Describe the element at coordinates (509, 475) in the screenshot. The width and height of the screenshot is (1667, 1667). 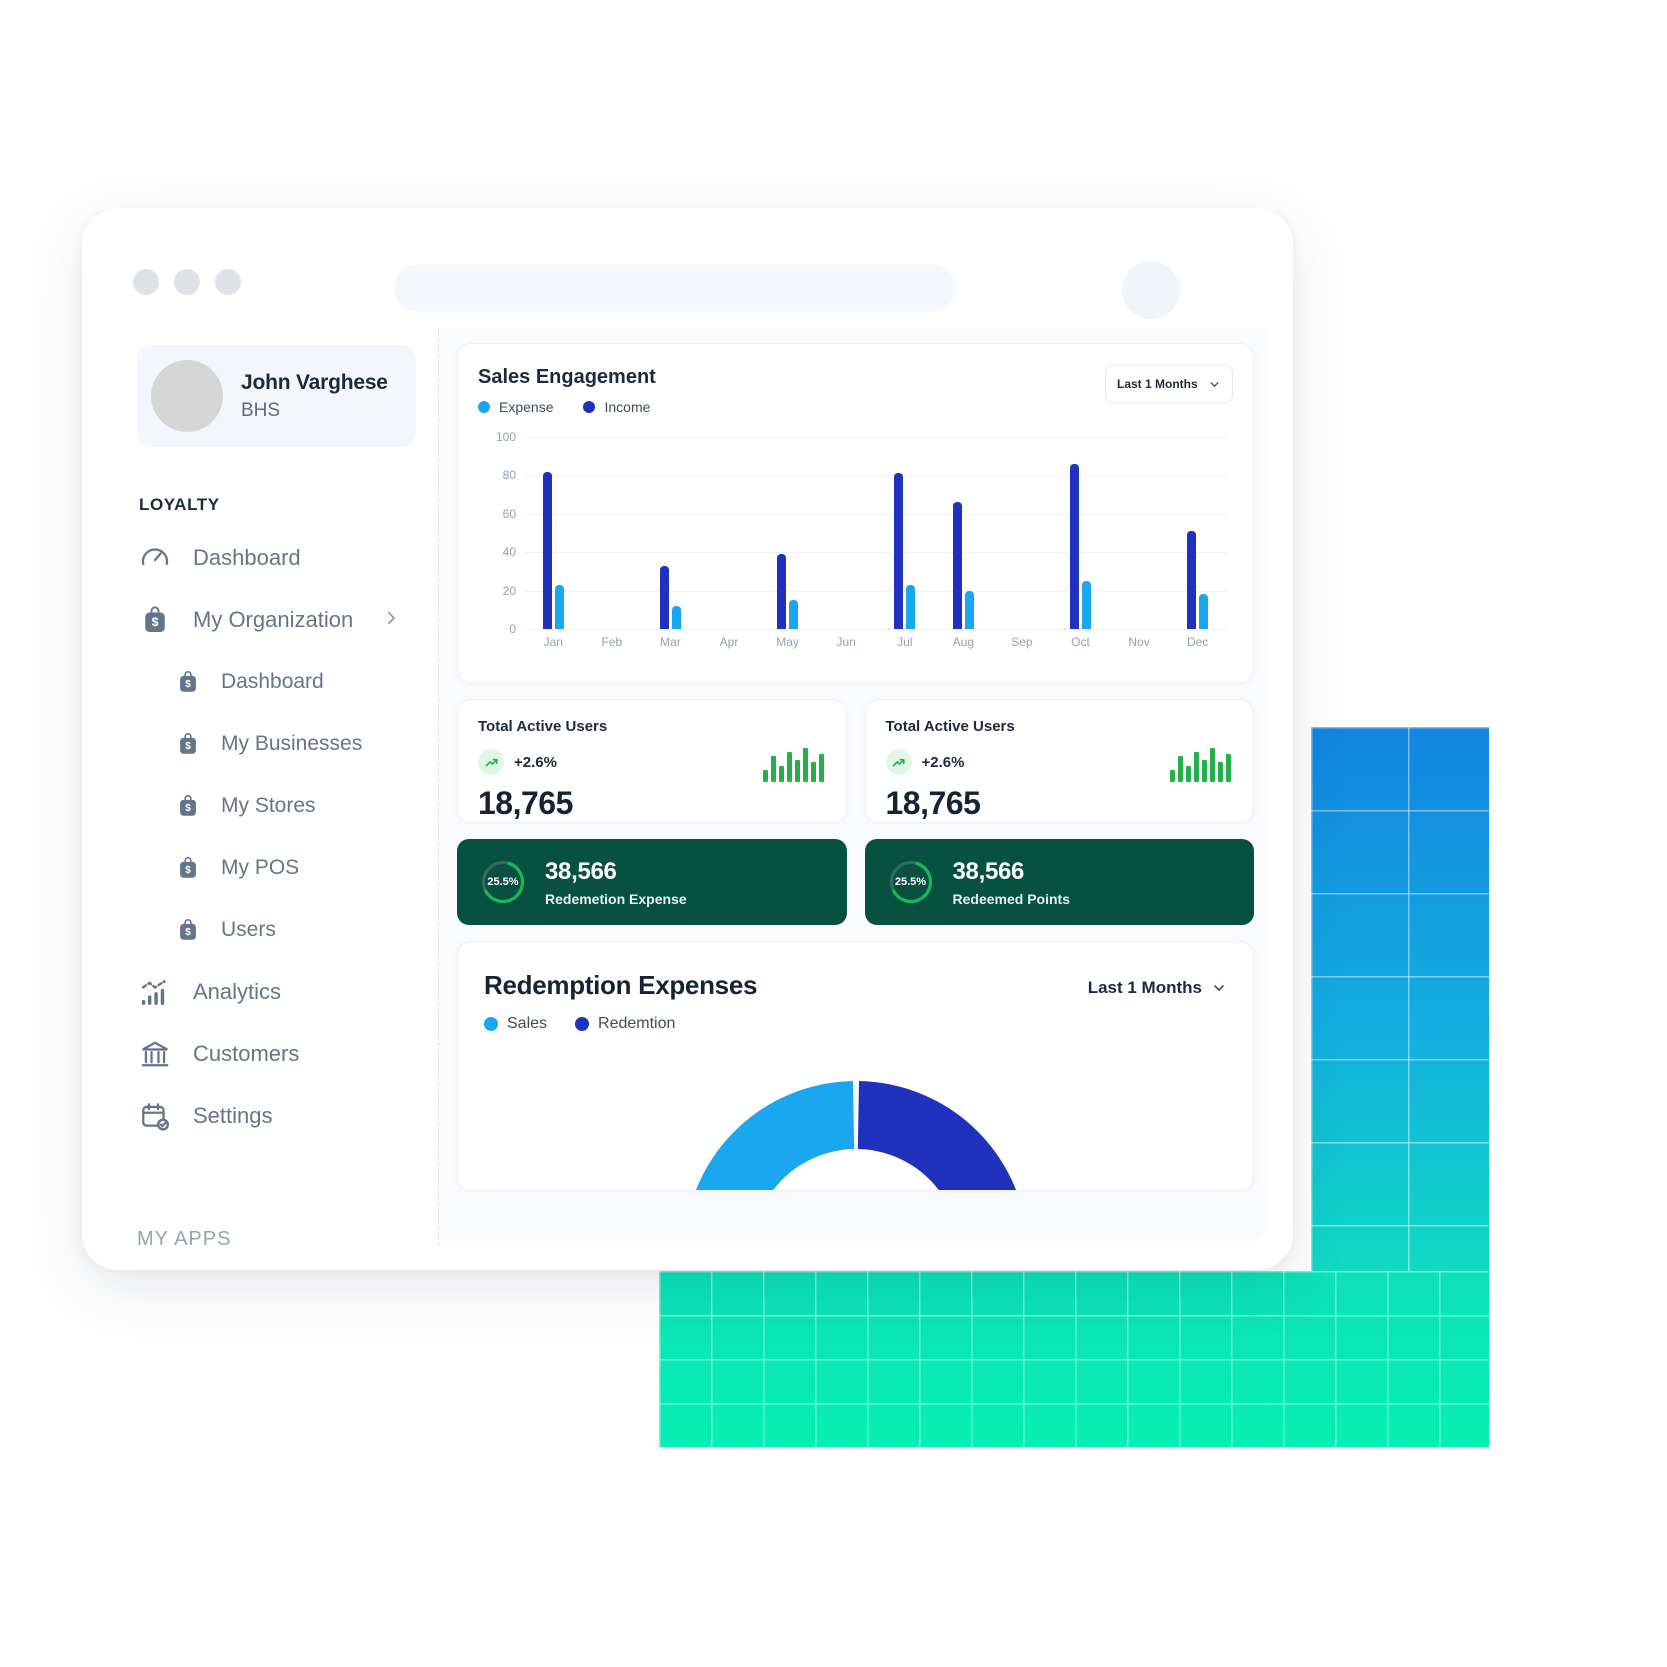
I see `y-axis-tick-label: 80` at that location.